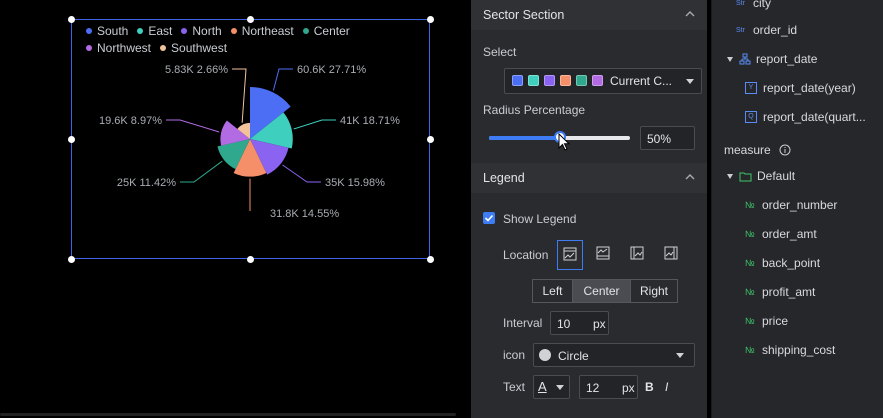 This screenshot has width=883, height=418. I want to click on align-right-label: Right, so click(653, 291).